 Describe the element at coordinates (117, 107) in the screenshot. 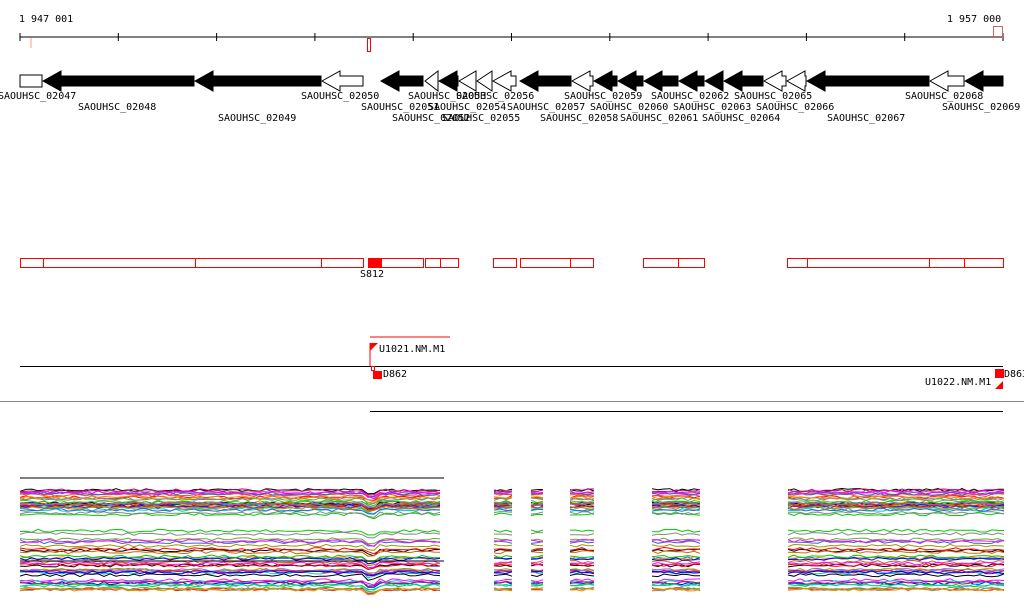

I see `gene-label: SAOUHSC_02048` at that location.